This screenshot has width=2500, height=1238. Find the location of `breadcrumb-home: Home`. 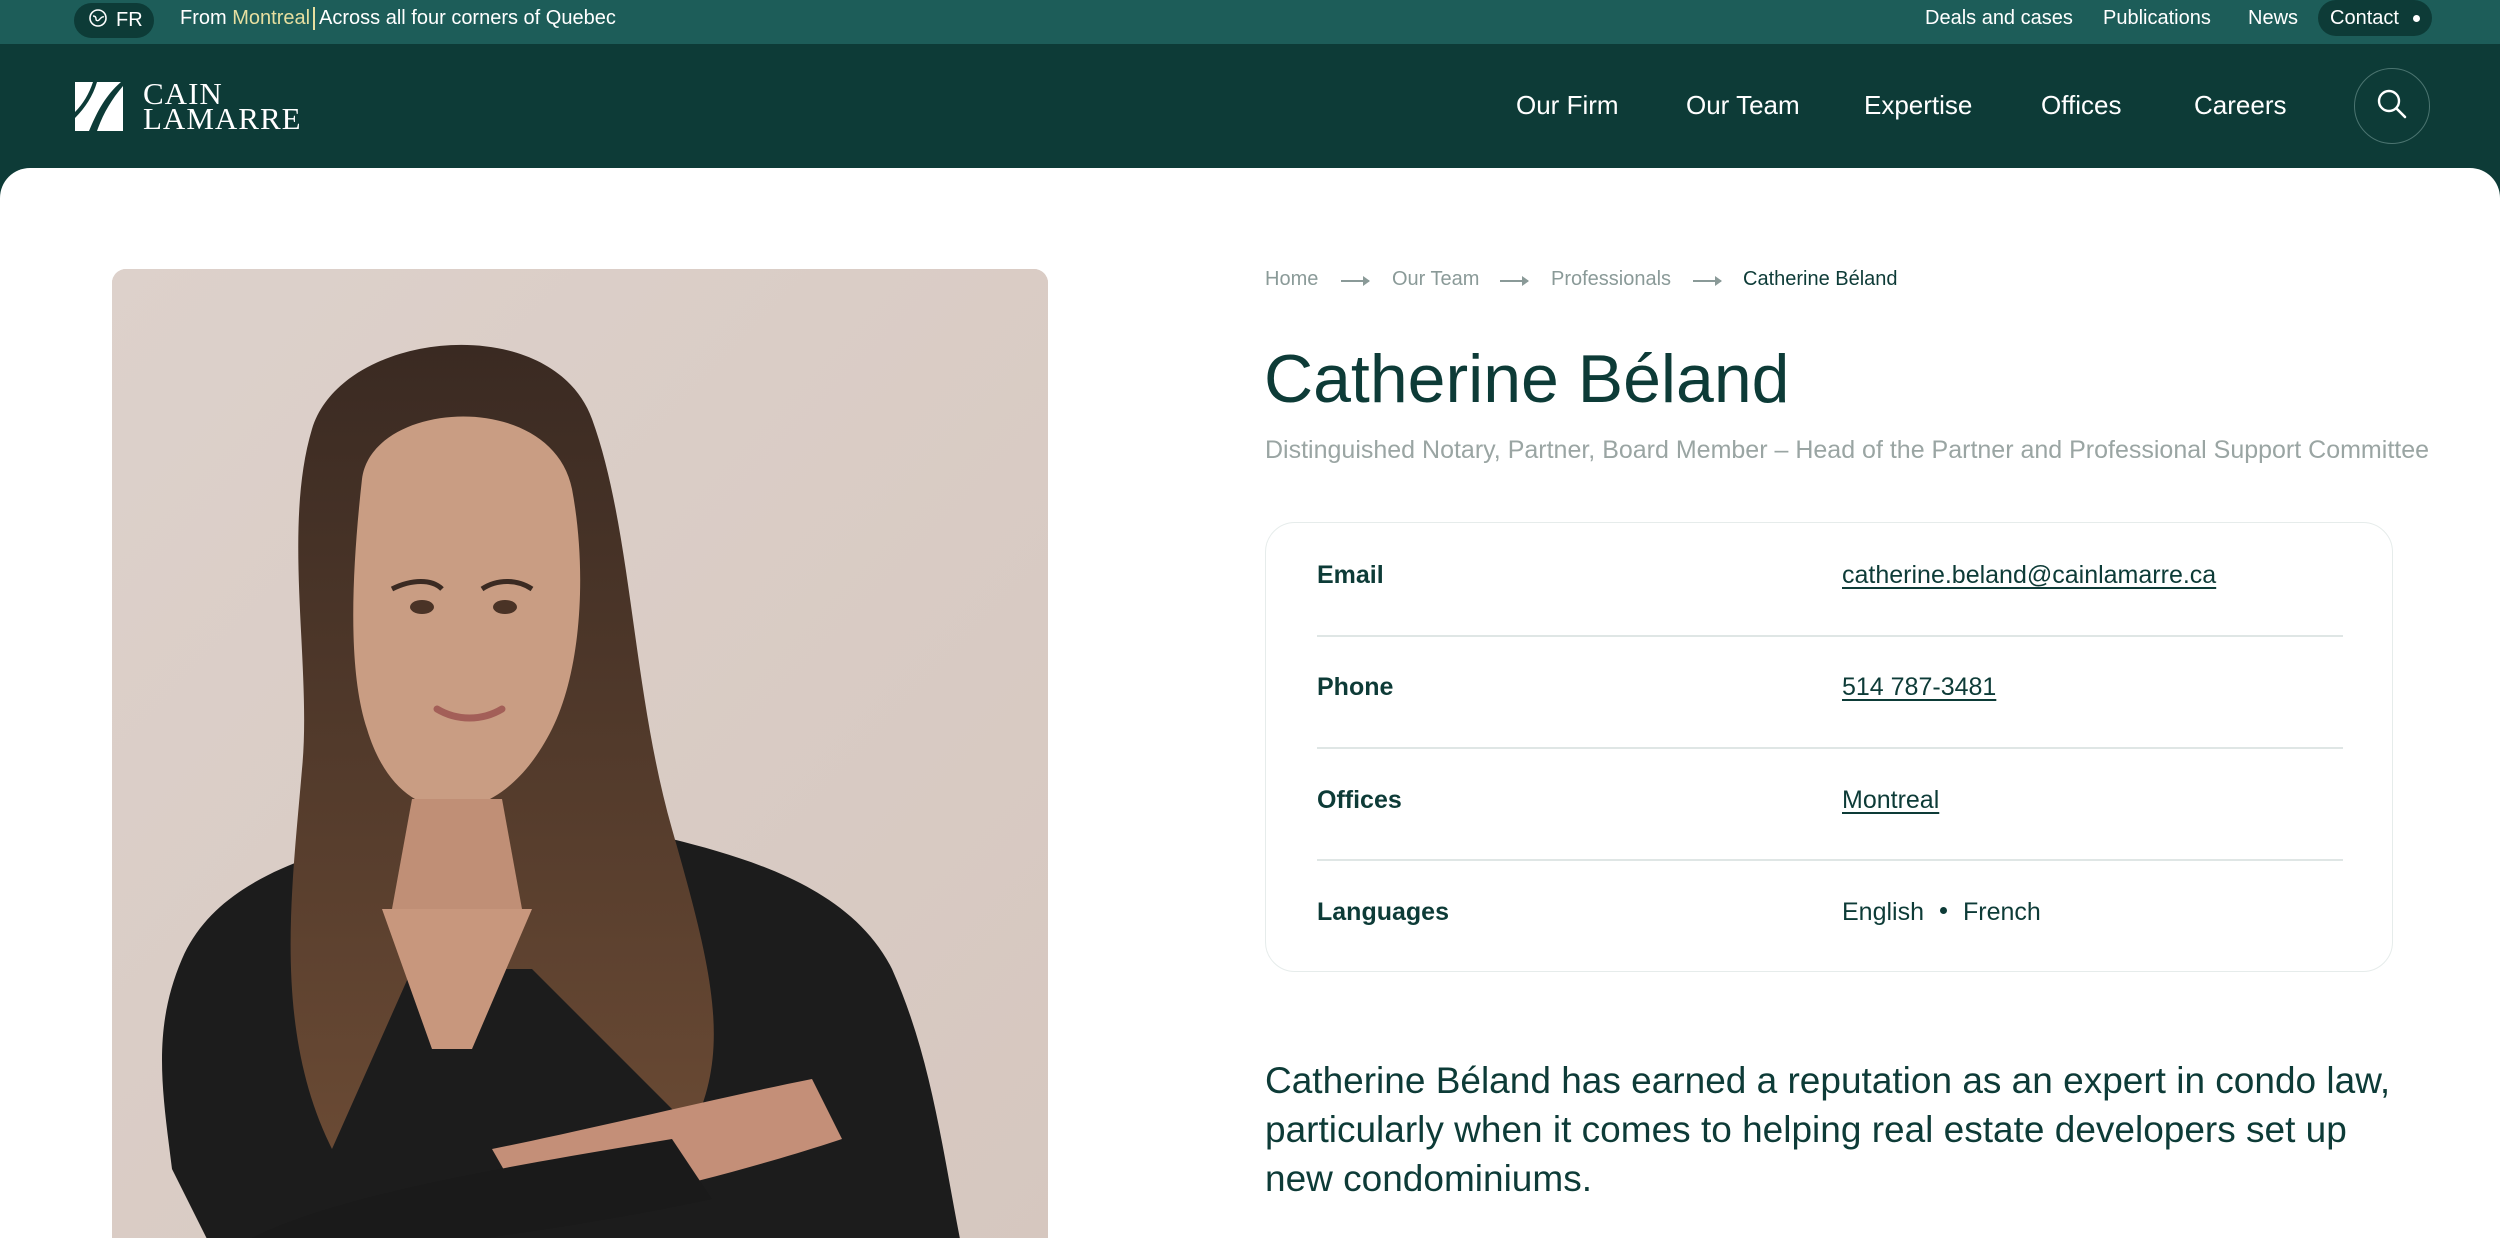

breadcrumb-home: Home is located at coordinates (1291, 279).